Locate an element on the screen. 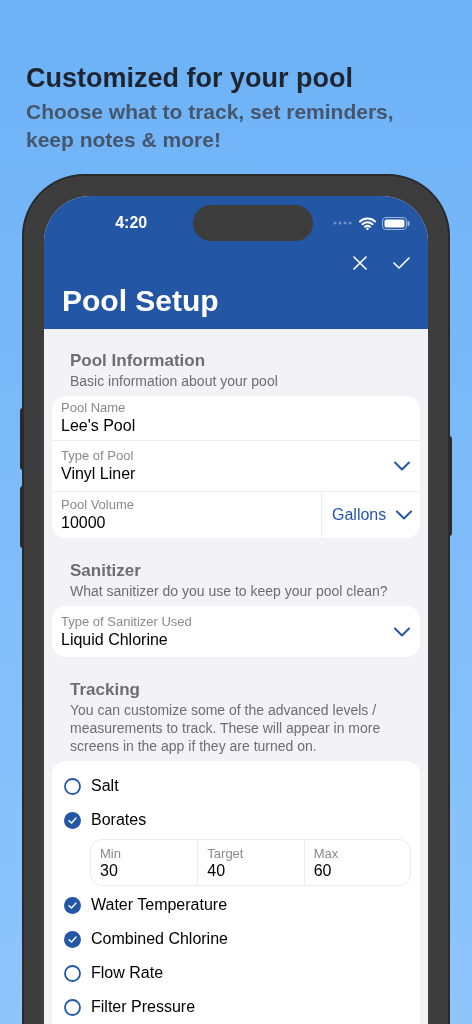 Image resolution: width=472 pixels, height=1024 pixels. checkmark-icon is located at coordinates (401, 263).